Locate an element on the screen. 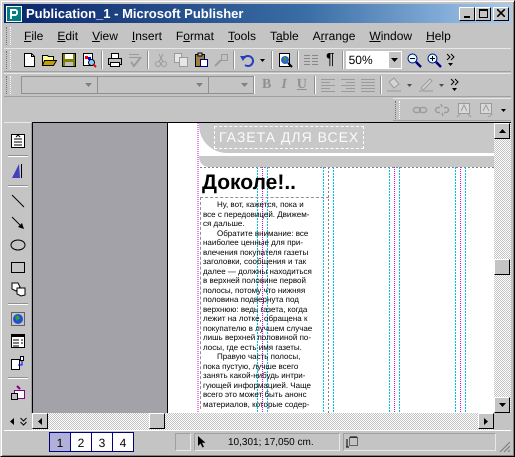  page-tab: 4 is located at coordinates (123, 442).